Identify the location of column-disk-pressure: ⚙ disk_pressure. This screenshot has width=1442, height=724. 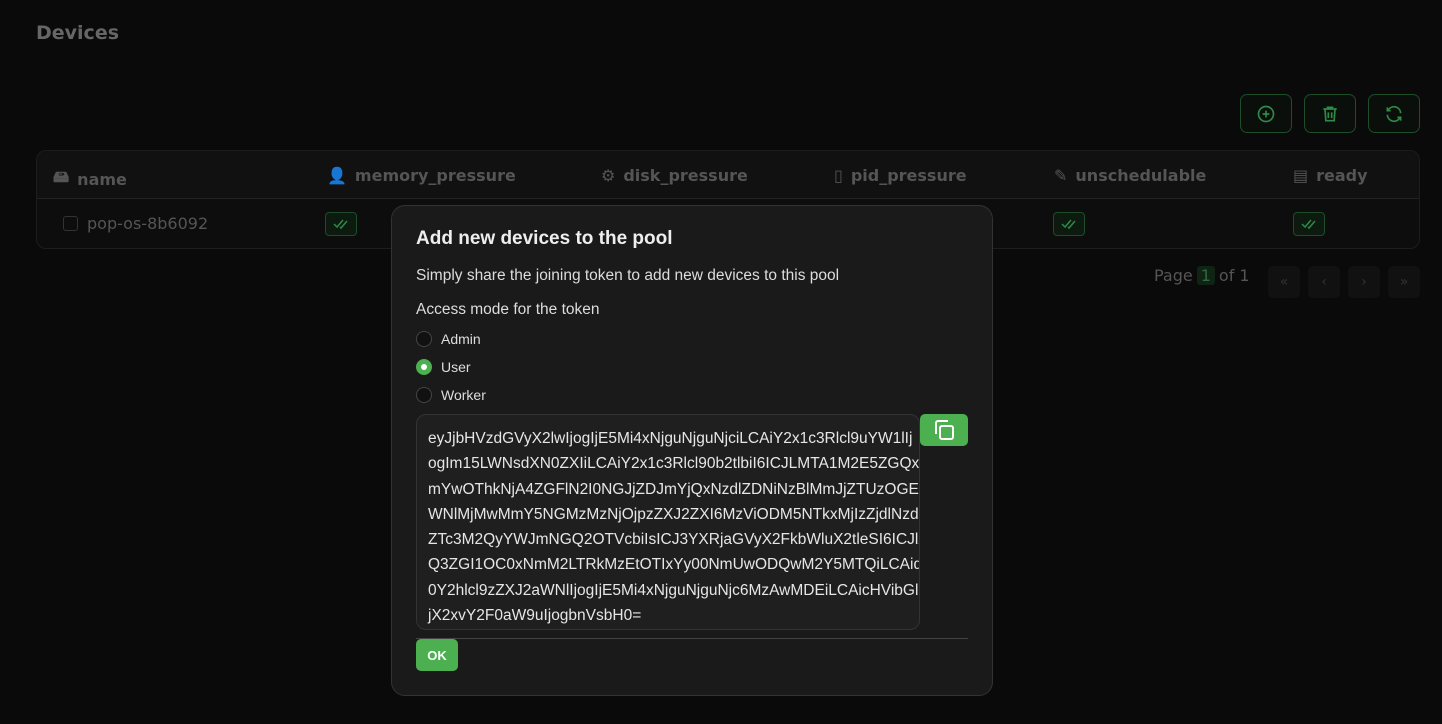
(674, 175).